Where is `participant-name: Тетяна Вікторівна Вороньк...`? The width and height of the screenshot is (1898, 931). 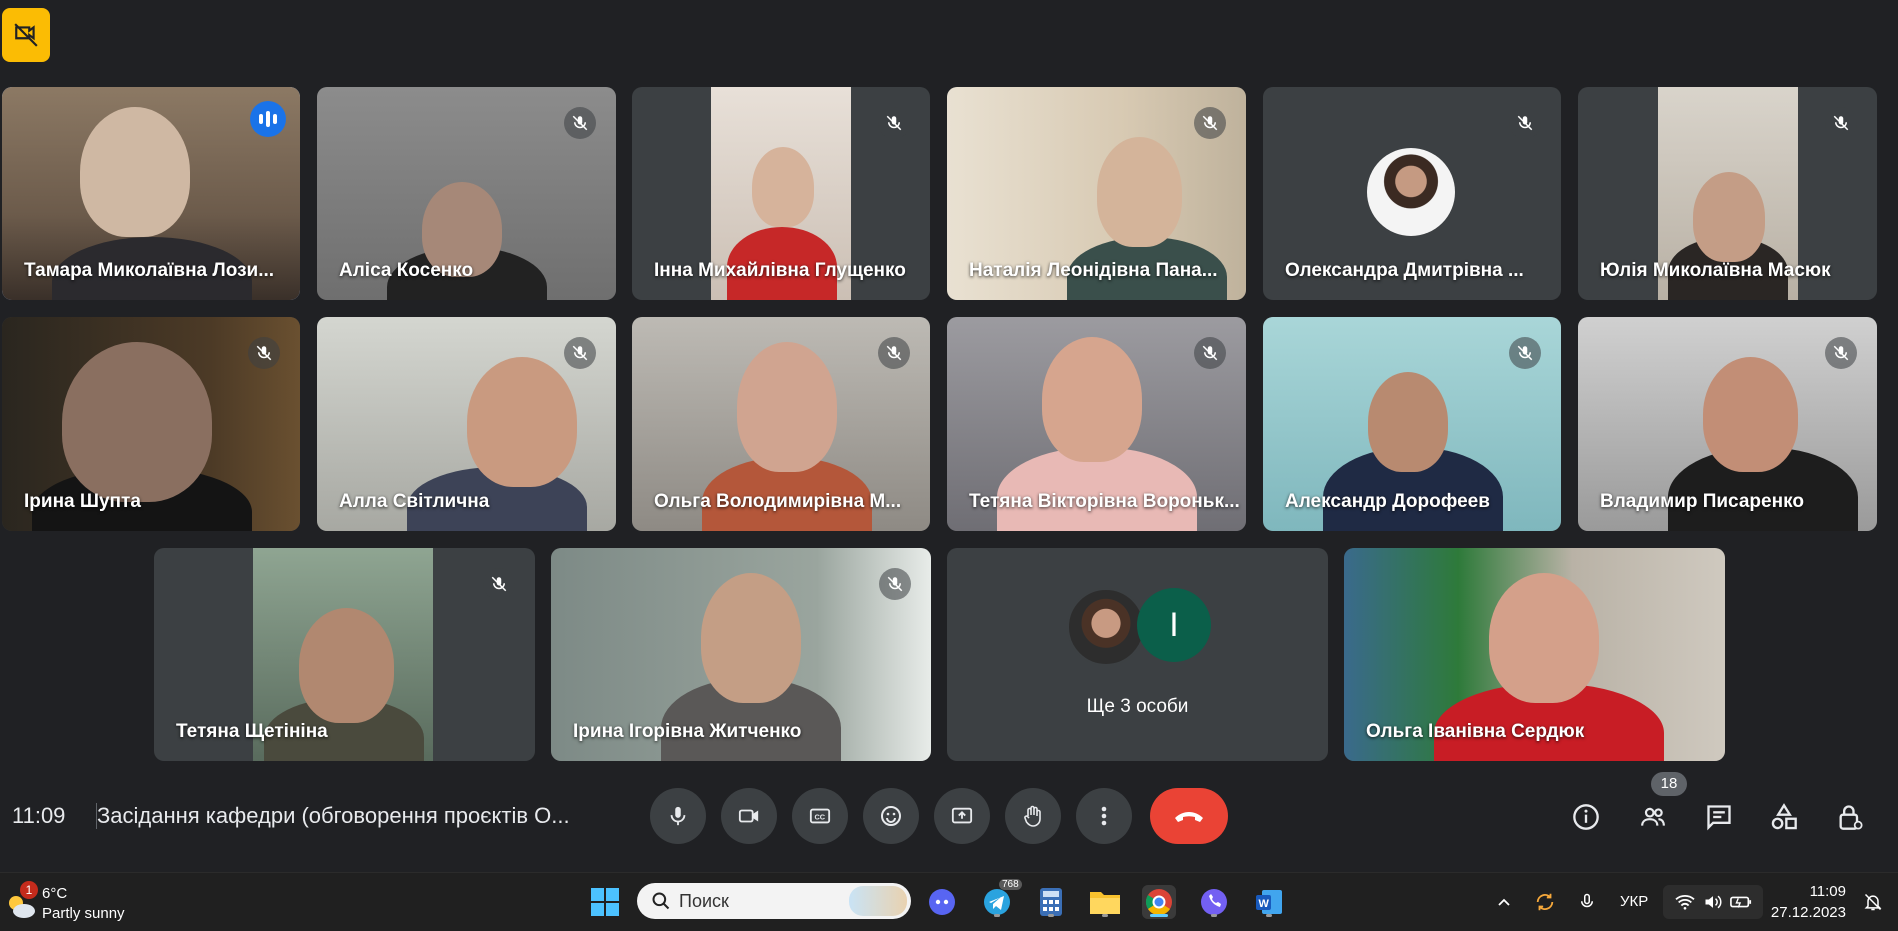
participant-name: Тетяна Вікторівна Вороньк... is located at coordinates (1104, 501).